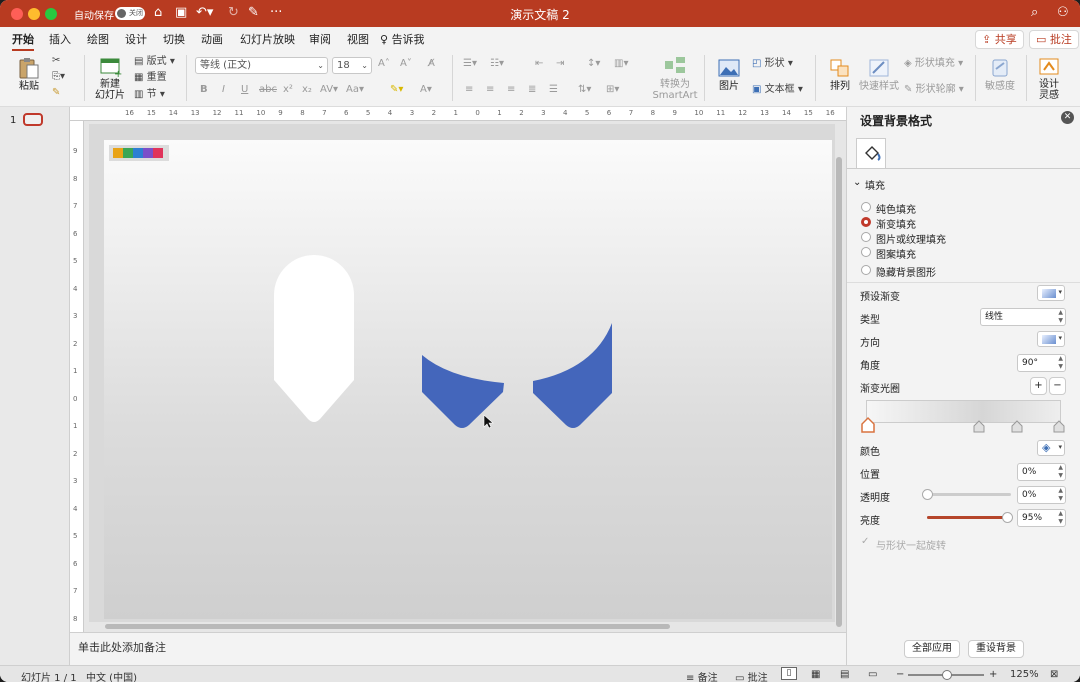 The width and height of the screenshot is (1080, 682). Describe the element at coordinates (996, 649) in the screenshot. I see `reset-background-button: 重设背景` at that location.